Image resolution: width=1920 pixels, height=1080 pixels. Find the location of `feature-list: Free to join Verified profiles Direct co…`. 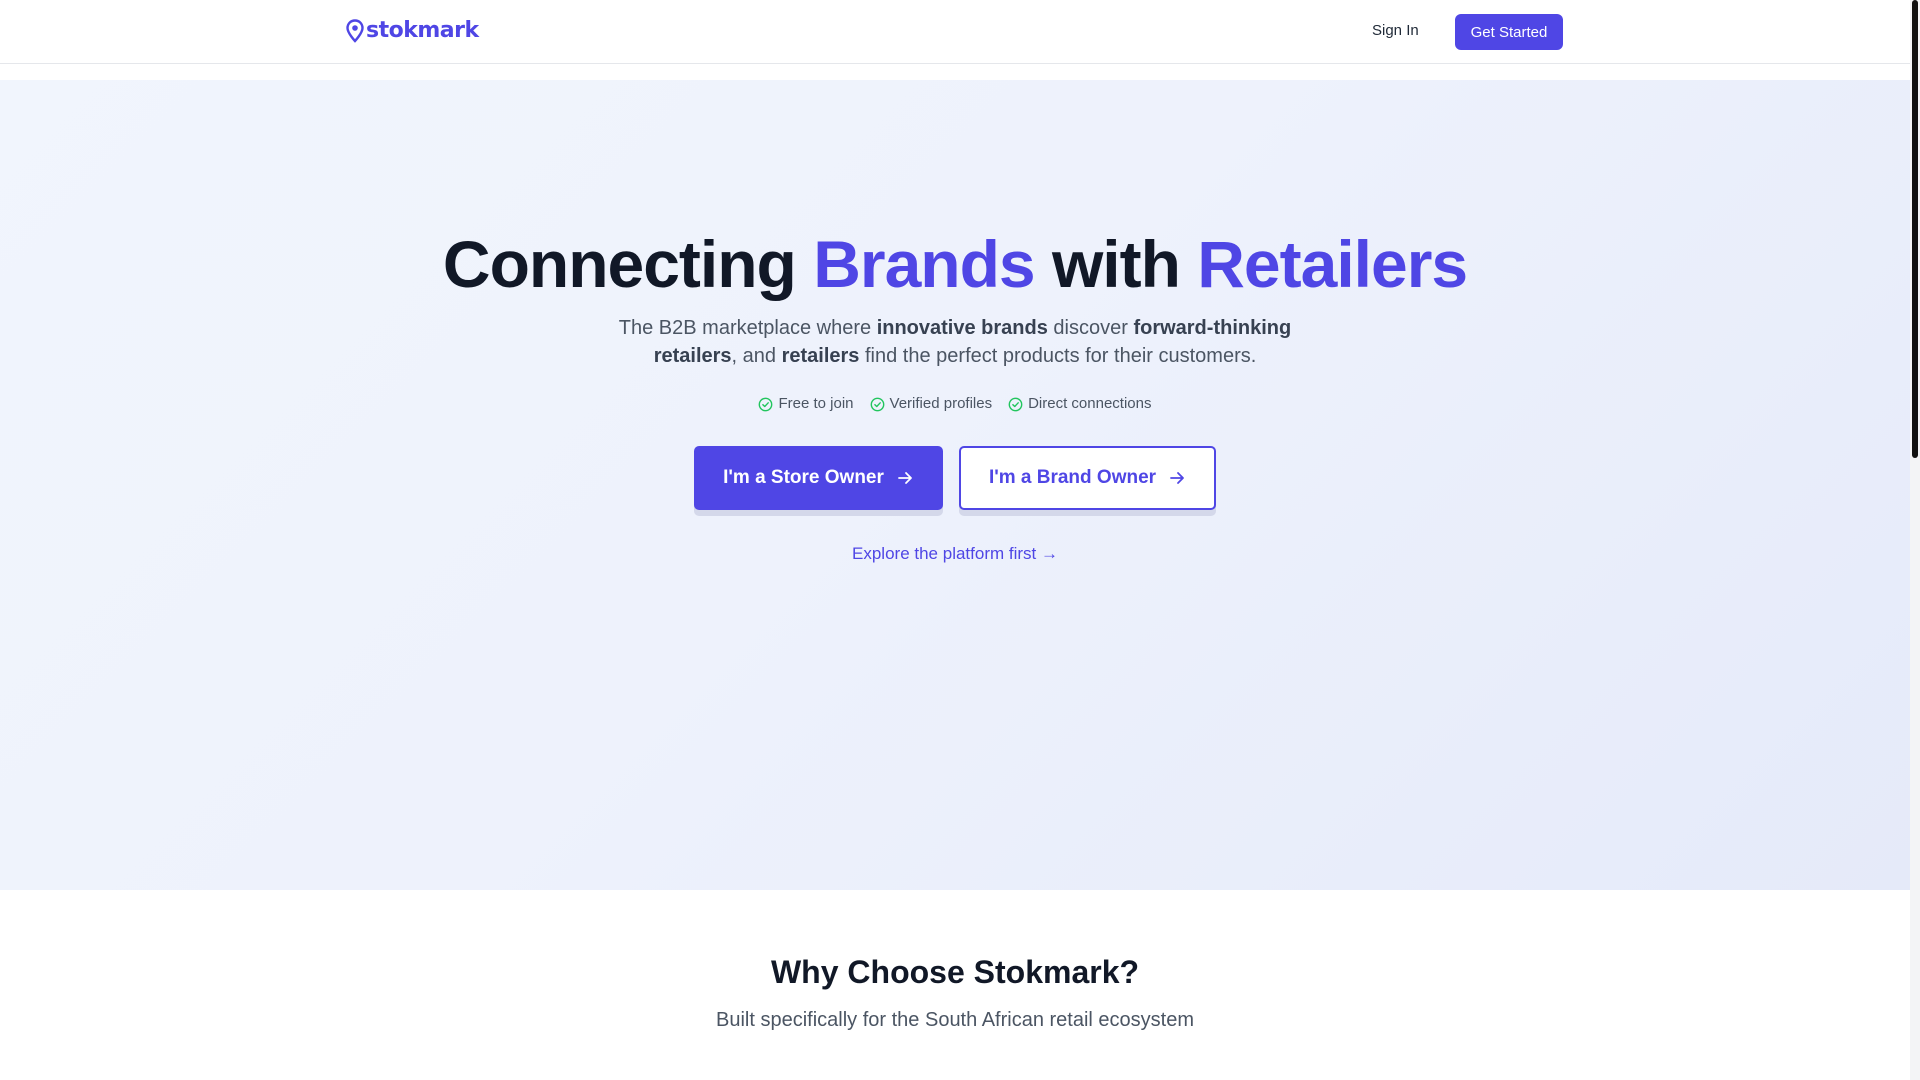

feature-list: Free to join Verified profiles Direct co… is located at coordinates (955, 404).